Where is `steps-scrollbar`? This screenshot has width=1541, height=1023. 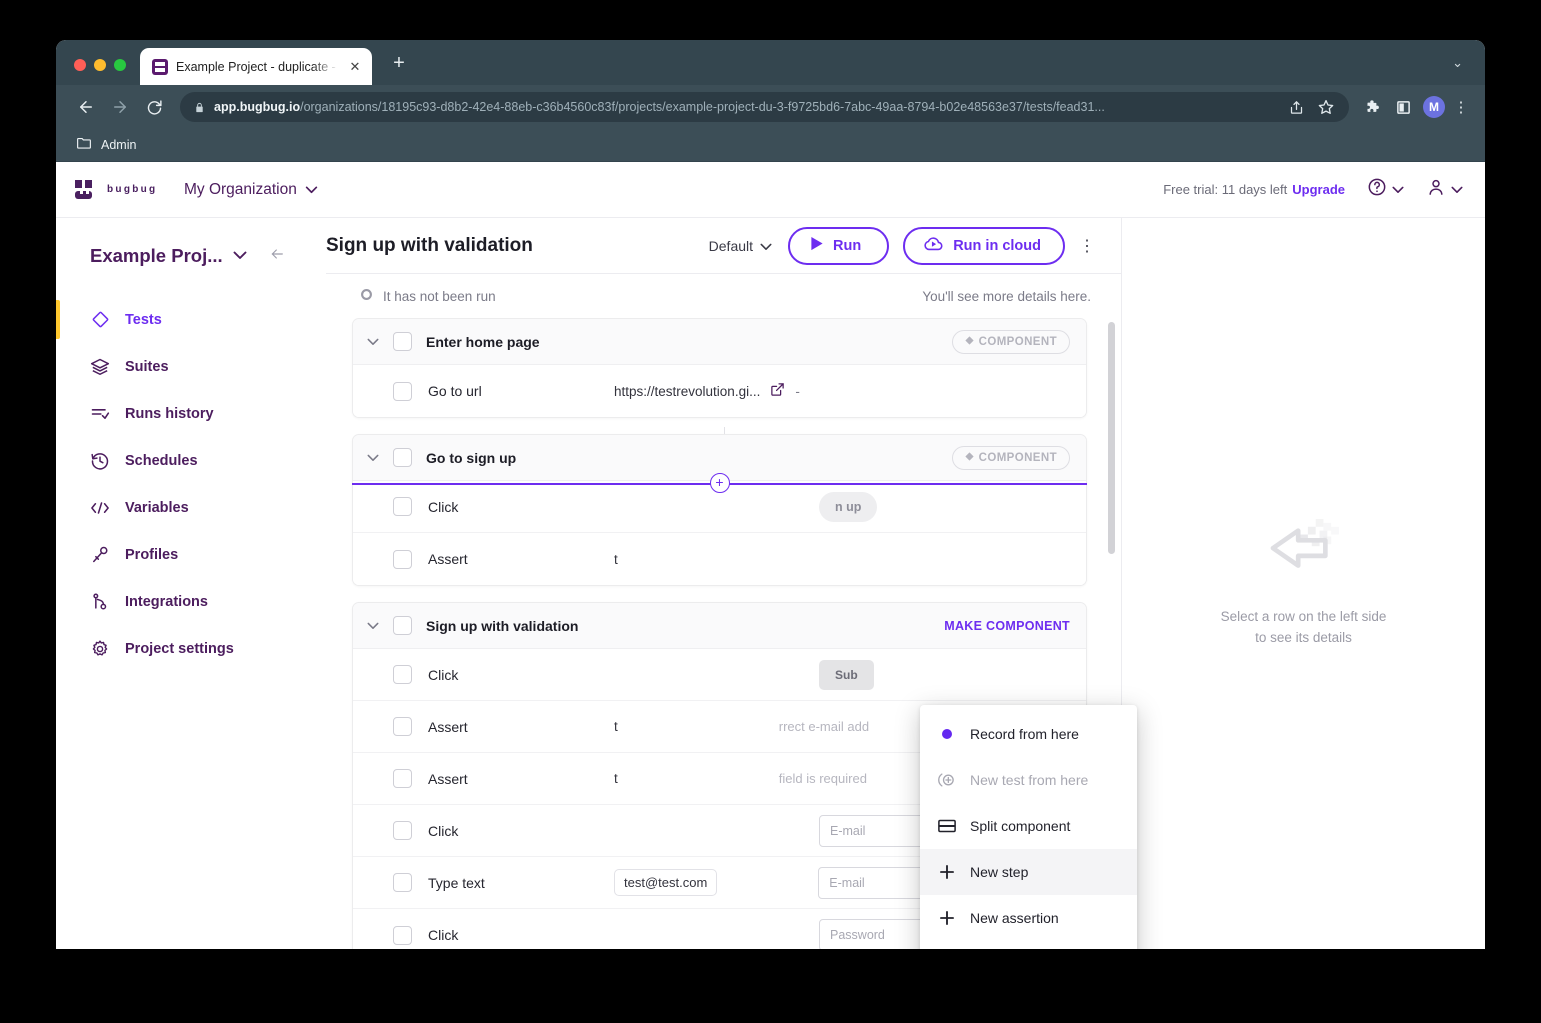
steps-scrollbar is located at coordinates (1111, 438).